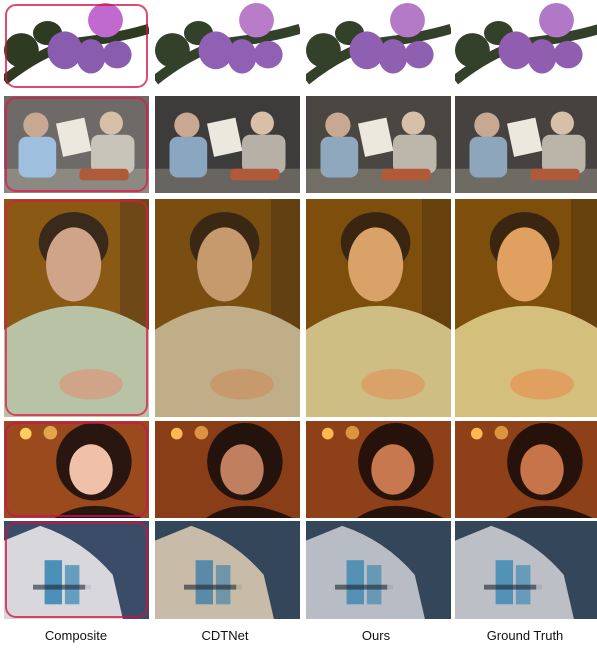 The width and height of the screenshot is (597, 648). I want to click on hibiscus-flower-composite-image, so click(76, 46).